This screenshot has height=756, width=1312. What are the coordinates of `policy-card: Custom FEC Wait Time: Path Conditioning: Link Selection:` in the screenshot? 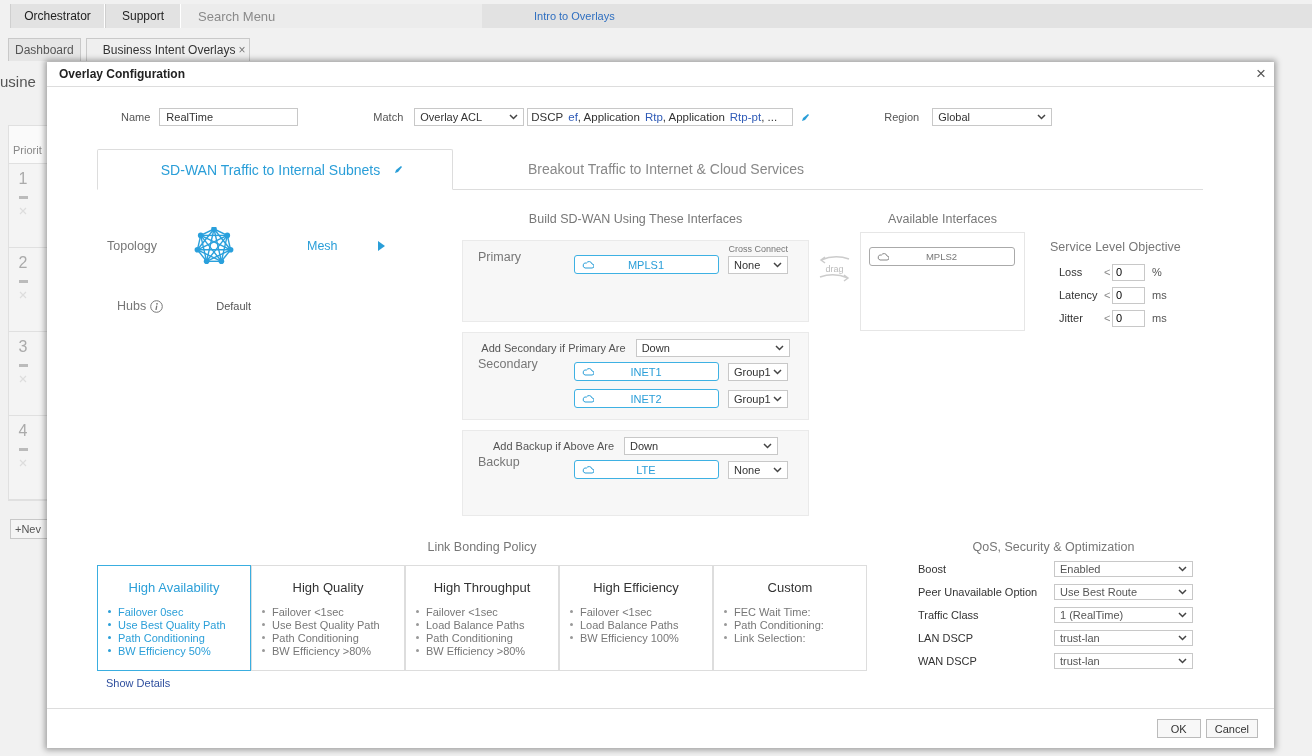 It's located at (790, 618).